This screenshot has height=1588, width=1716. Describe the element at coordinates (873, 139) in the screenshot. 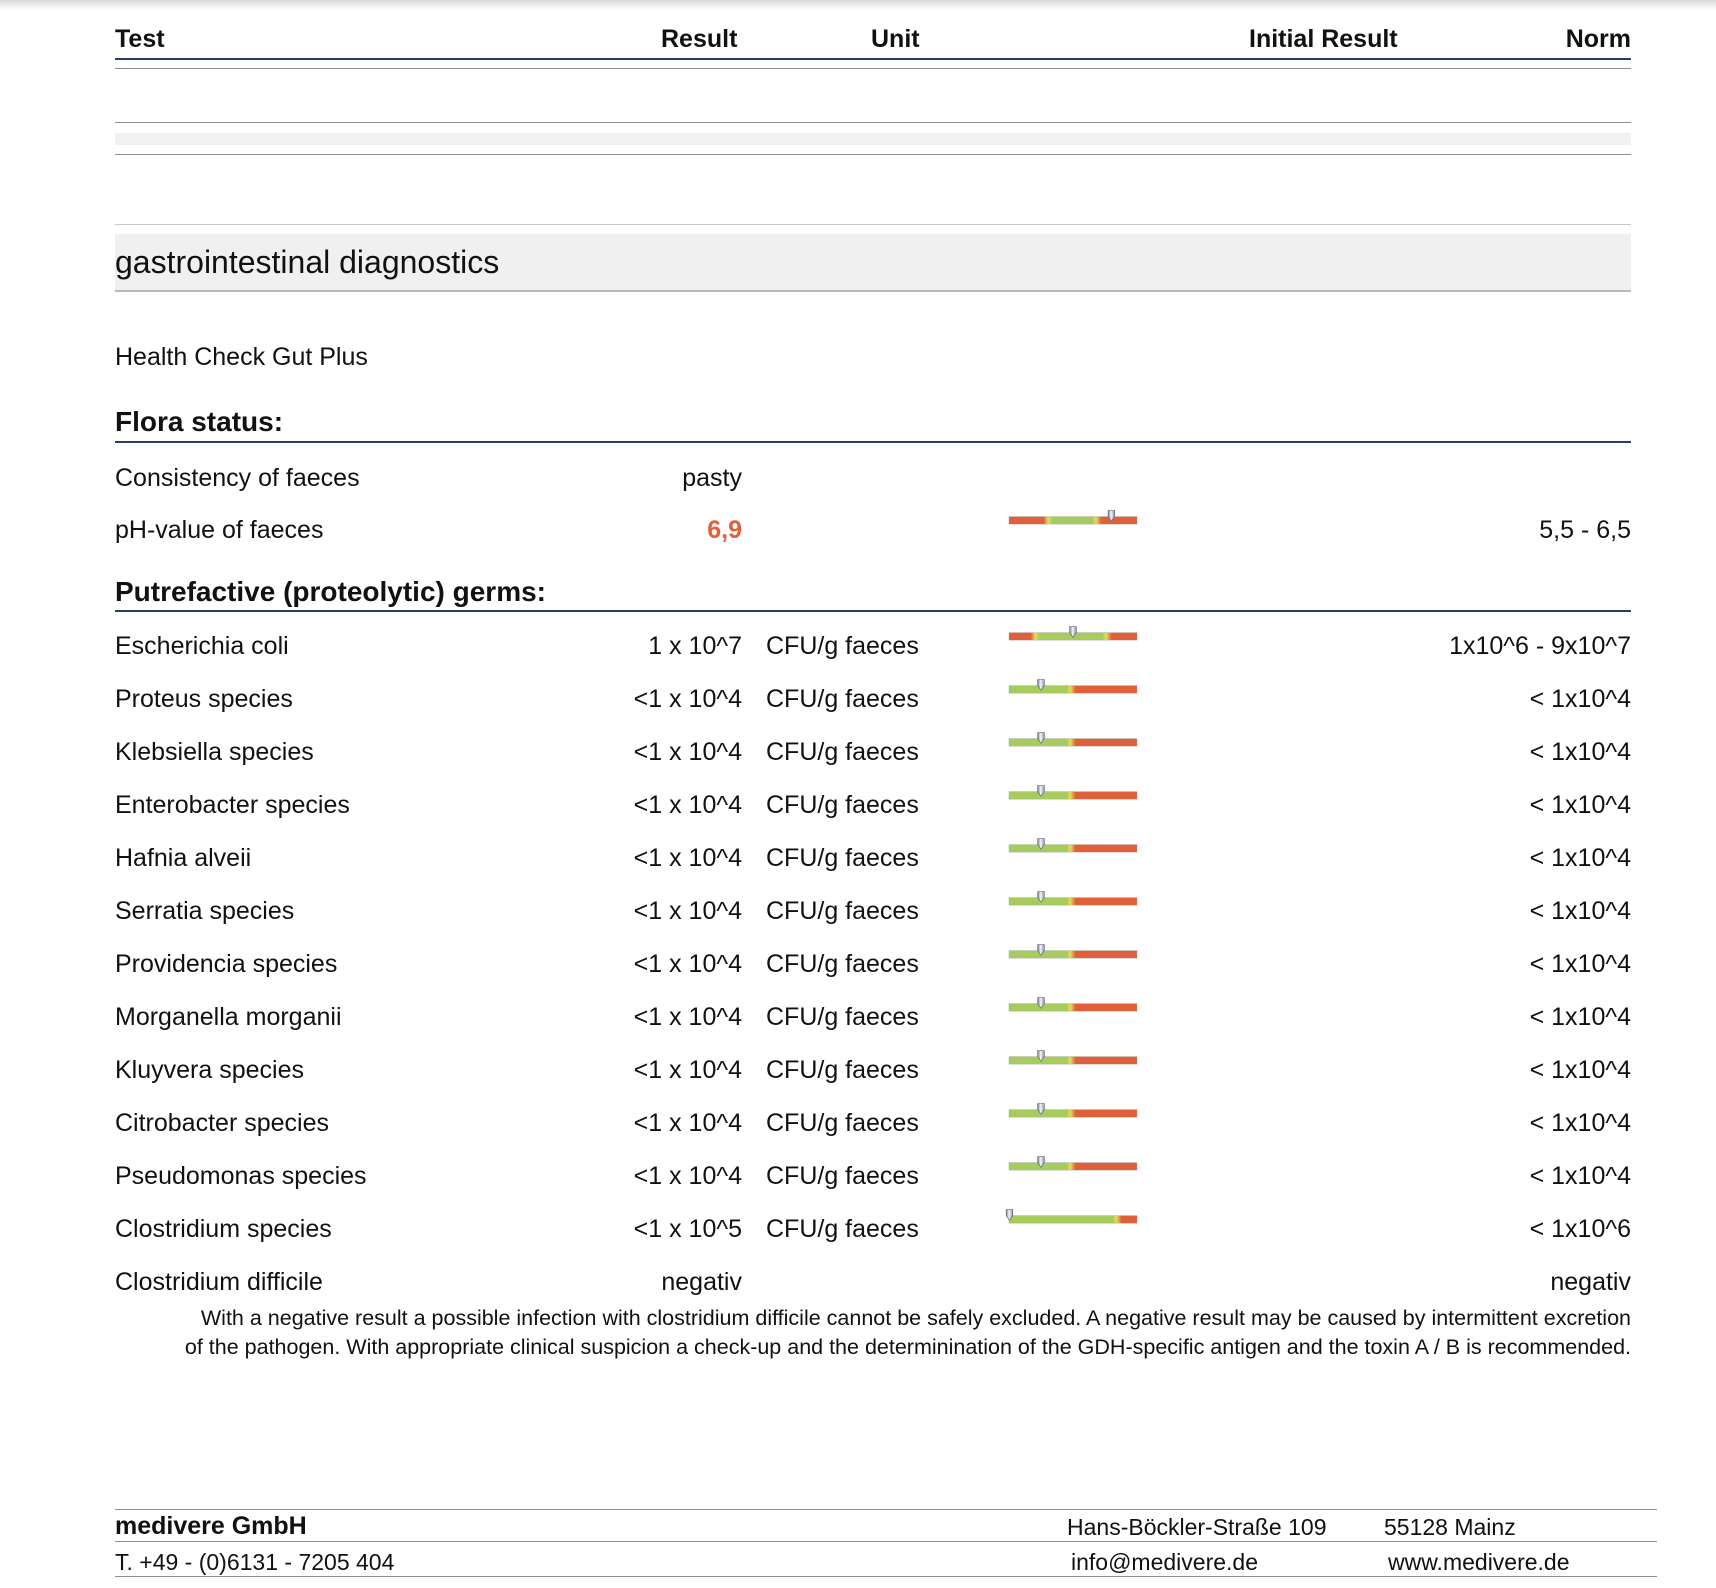

I see `shaded-strip` at that location.